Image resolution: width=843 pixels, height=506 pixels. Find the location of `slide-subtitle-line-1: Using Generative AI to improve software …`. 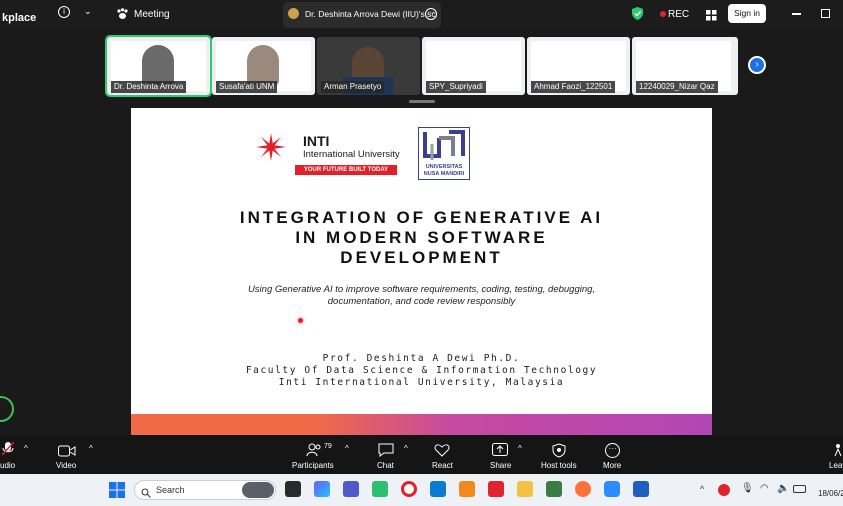

slide-subtitle-line-1: Using Generative AI to improve software … is located at coordinates (421, 289).